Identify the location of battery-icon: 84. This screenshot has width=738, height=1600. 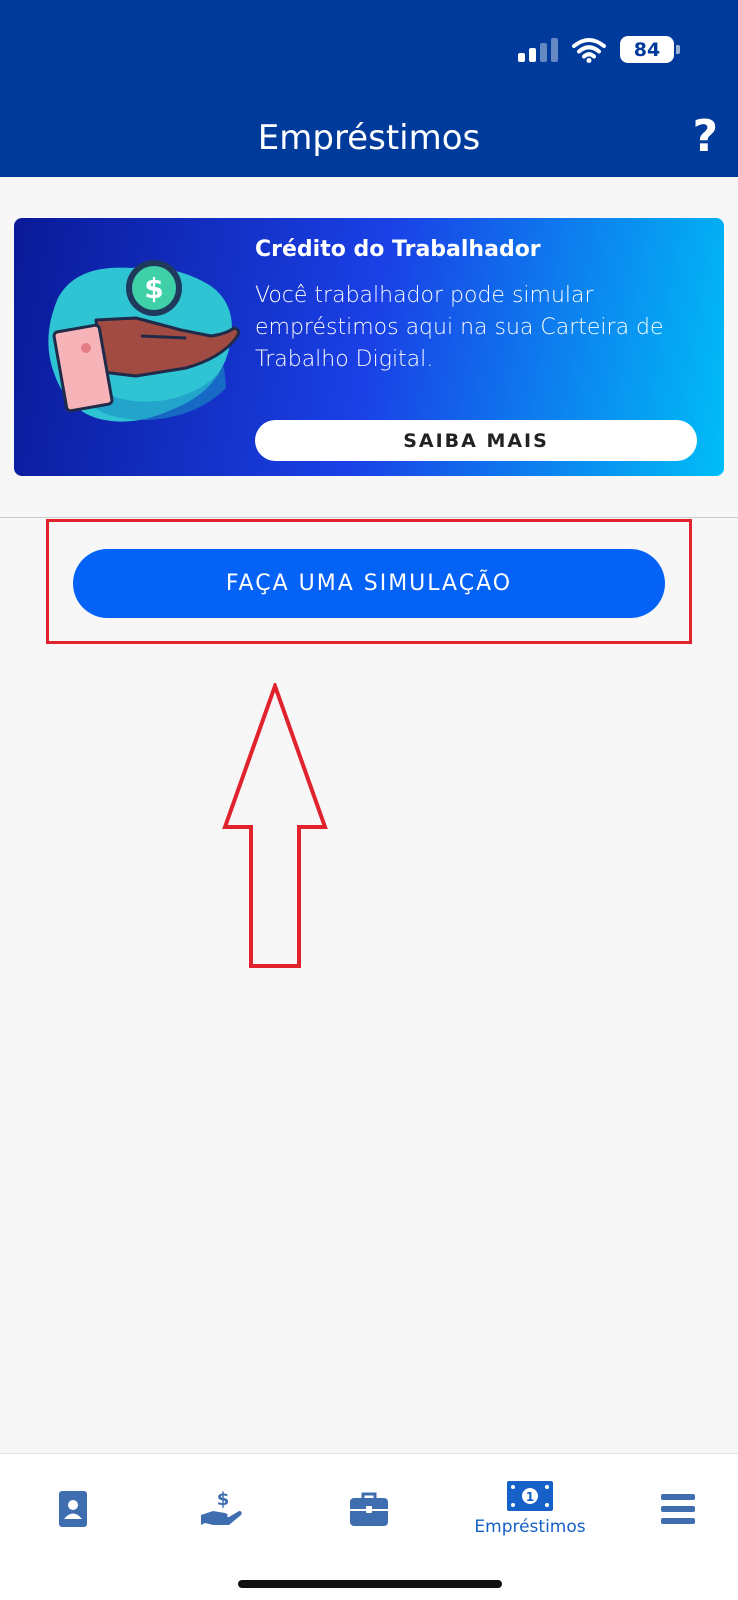
(650, 49).